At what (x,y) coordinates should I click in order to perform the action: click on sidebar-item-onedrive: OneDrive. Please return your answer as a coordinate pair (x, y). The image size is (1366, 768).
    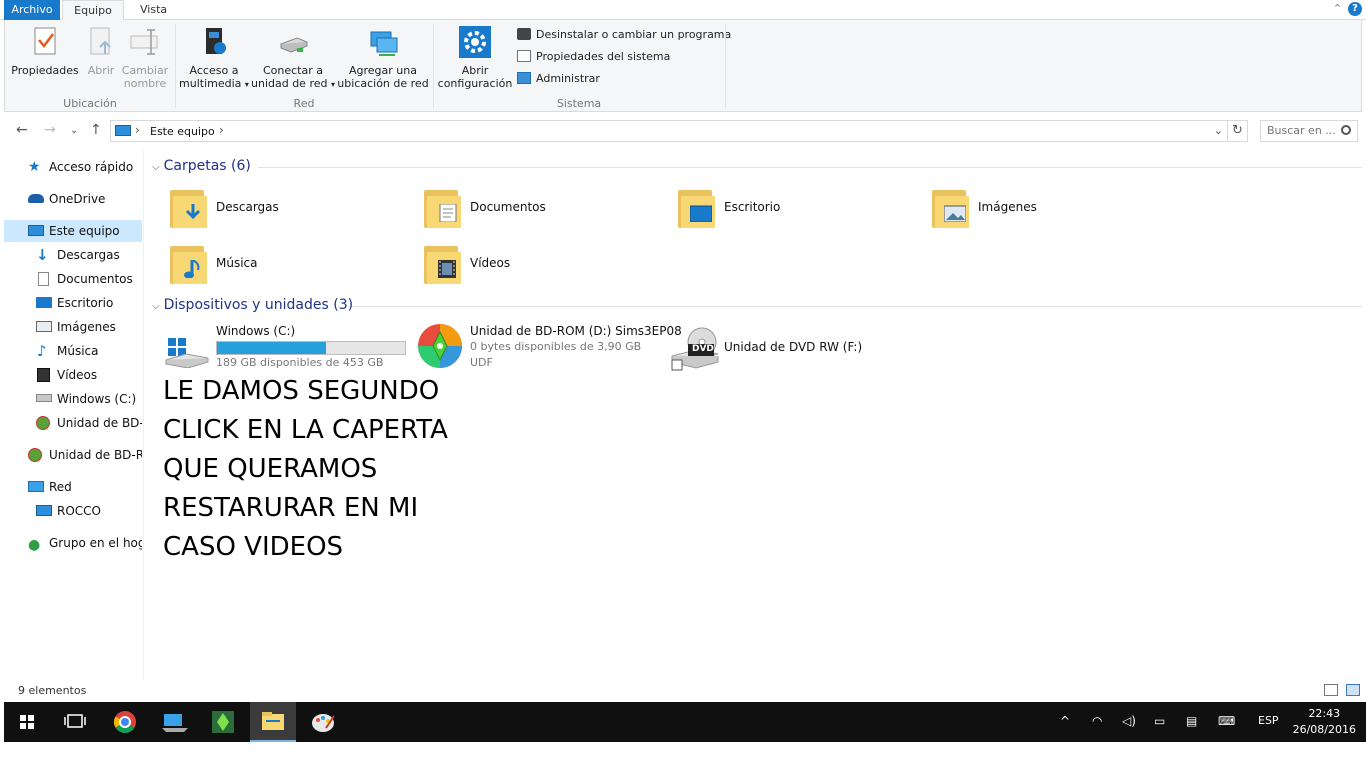
    Looking at the image, I should click on (85, 199).